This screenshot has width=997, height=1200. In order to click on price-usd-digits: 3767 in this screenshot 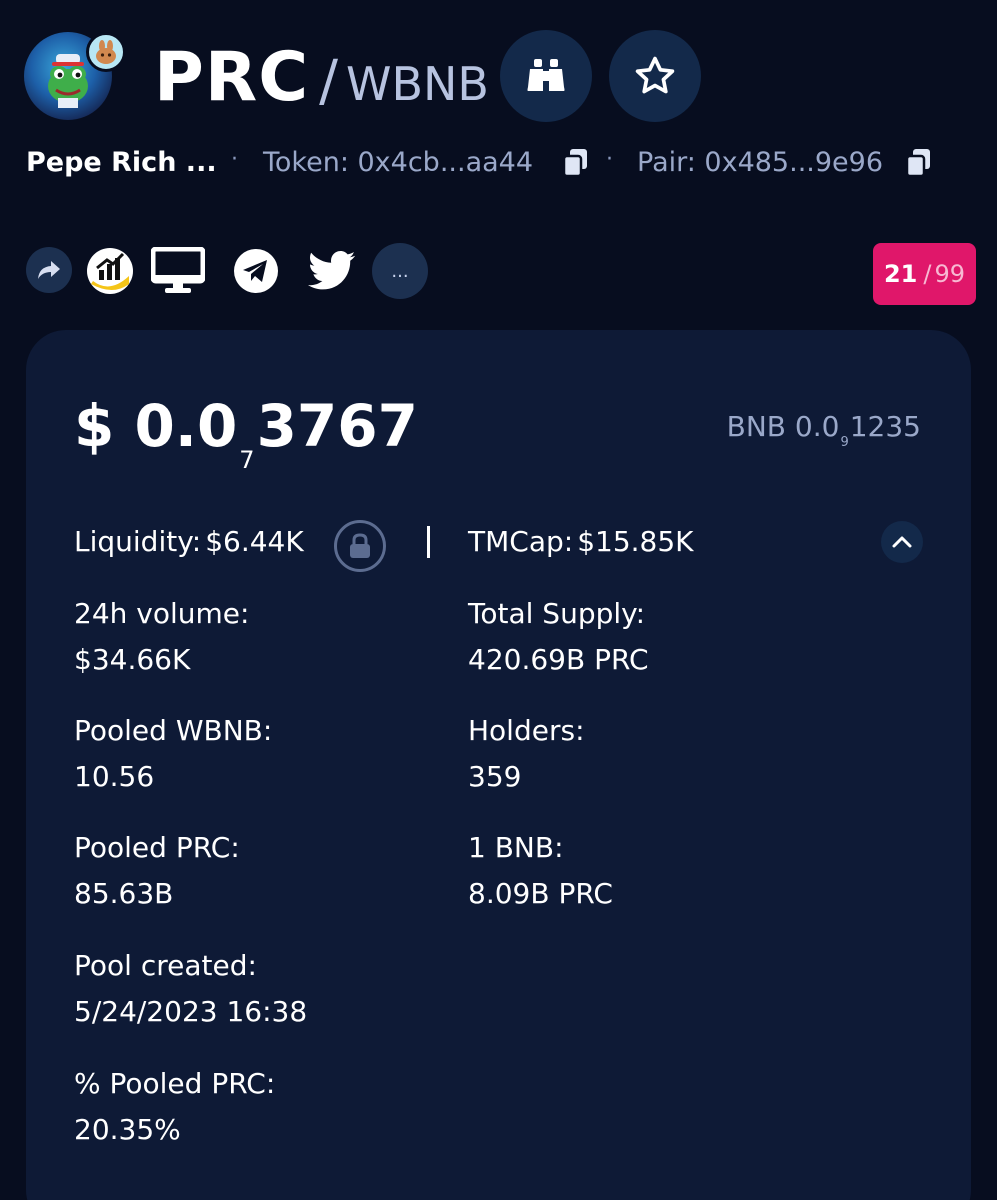, I will do `click(337, 426)`.